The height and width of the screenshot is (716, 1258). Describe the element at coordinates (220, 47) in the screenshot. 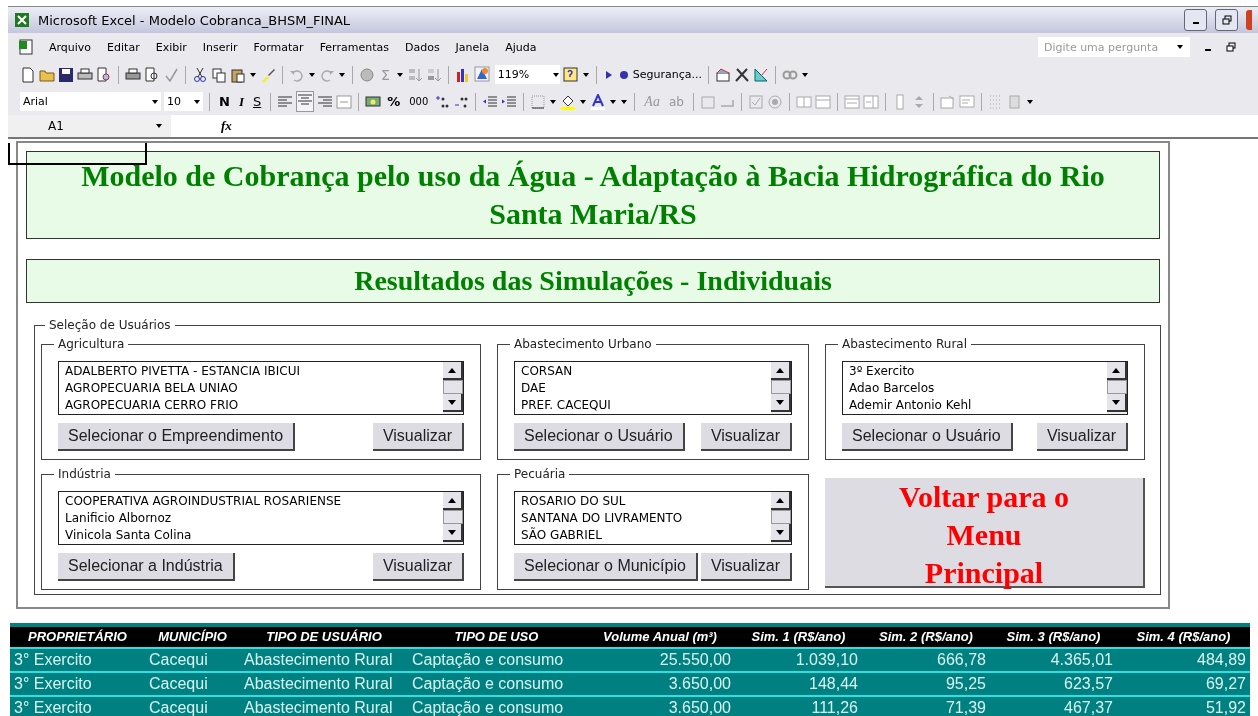

I see `menu-item: Inserir` at that location.